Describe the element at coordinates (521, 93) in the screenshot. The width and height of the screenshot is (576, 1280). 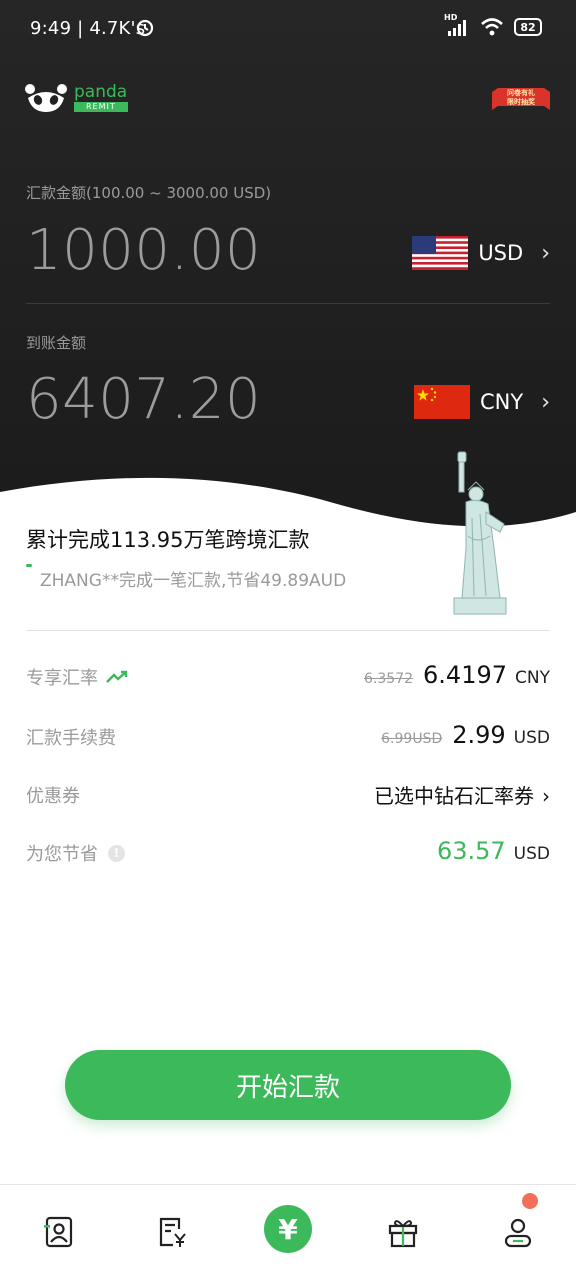
I see `promo-line1: 问卷有礼` at that location.